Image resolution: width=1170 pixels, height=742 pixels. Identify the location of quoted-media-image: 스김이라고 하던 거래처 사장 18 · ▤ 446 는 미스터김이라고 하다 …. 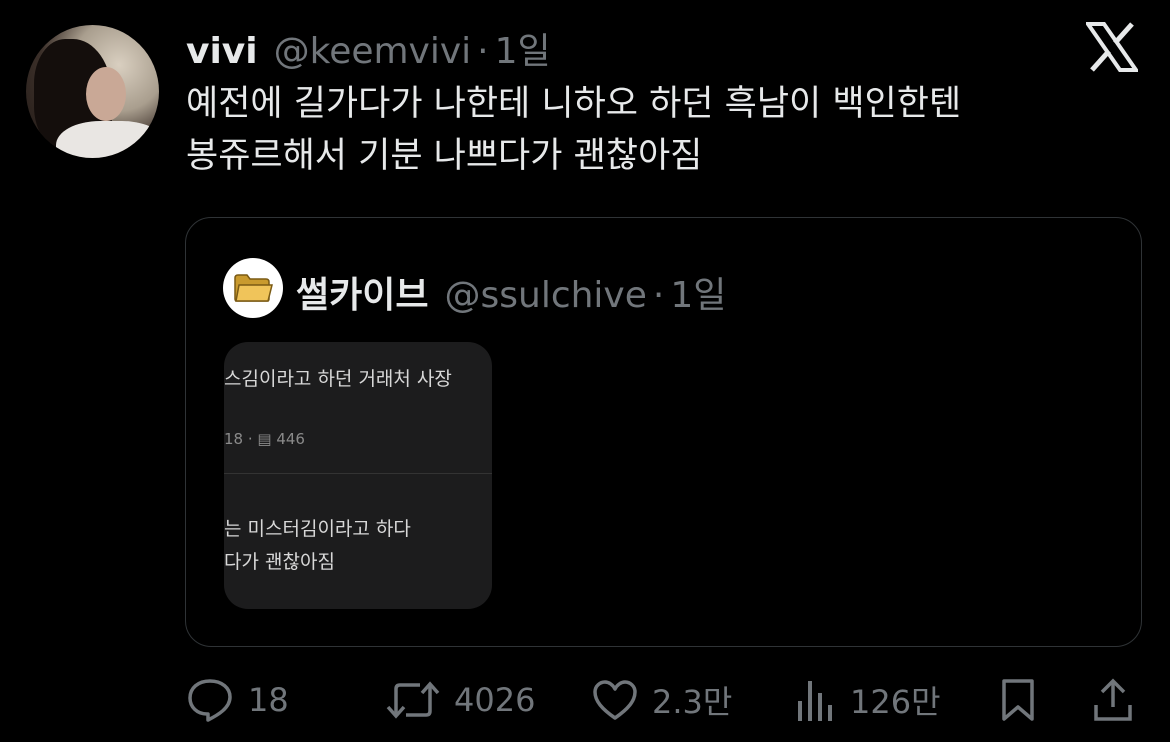
(358, 475).